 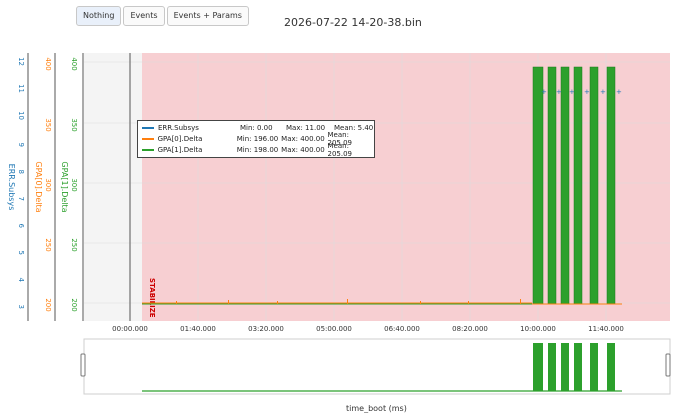 I want to click on err-tick: 5, so click(x=21, y=253).